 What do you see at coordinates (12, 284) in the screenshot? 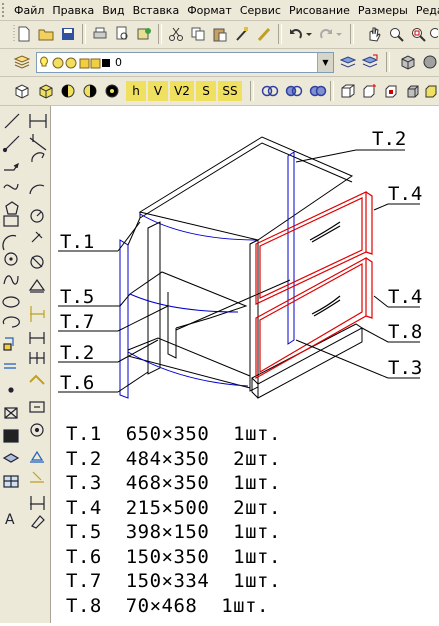
I see `spline-tool-icon` at bounding box center [12, 284].